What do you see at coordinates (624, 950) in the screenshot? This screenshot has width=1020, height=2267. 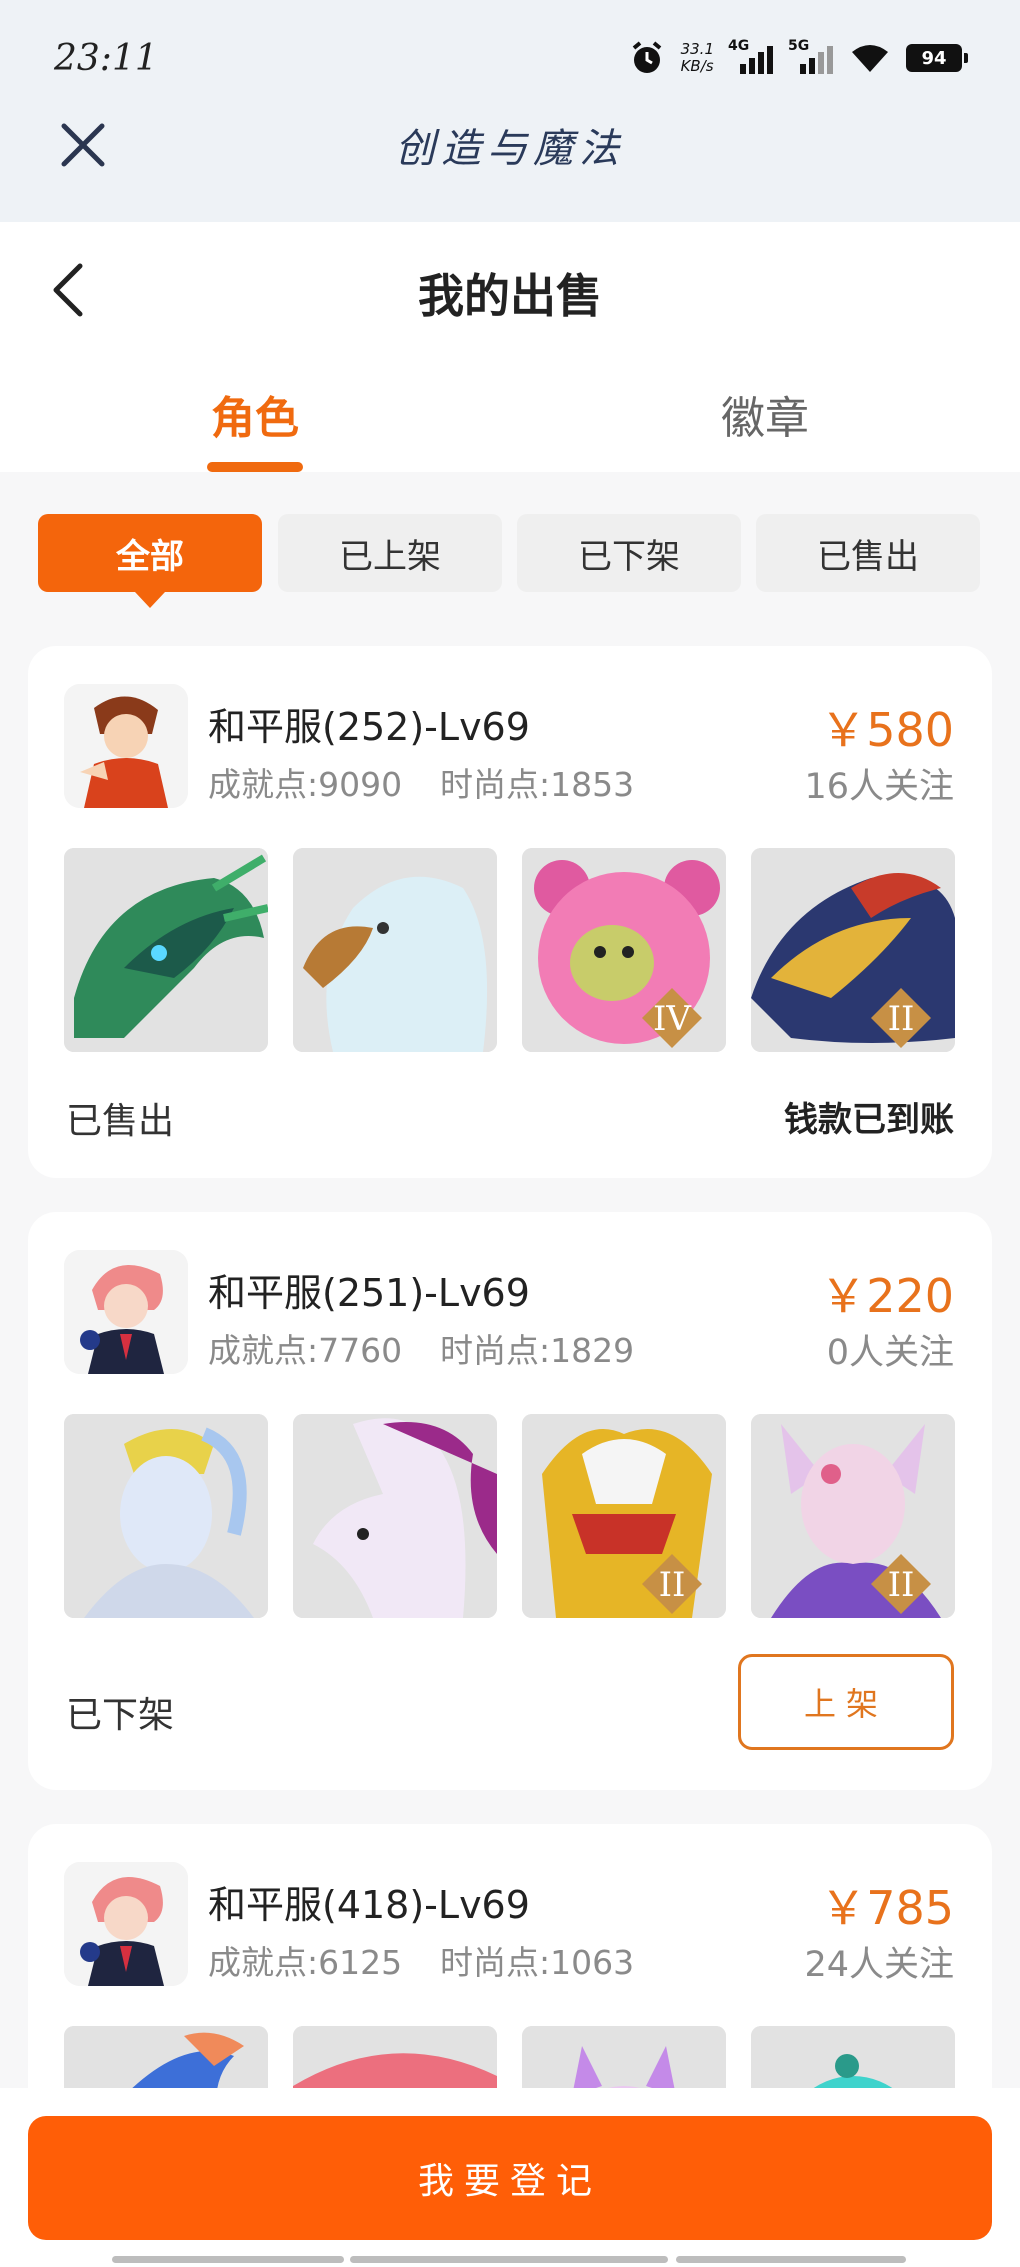 I see `pink-bear-mount-icon: IV` at bounding box center [624, 950].